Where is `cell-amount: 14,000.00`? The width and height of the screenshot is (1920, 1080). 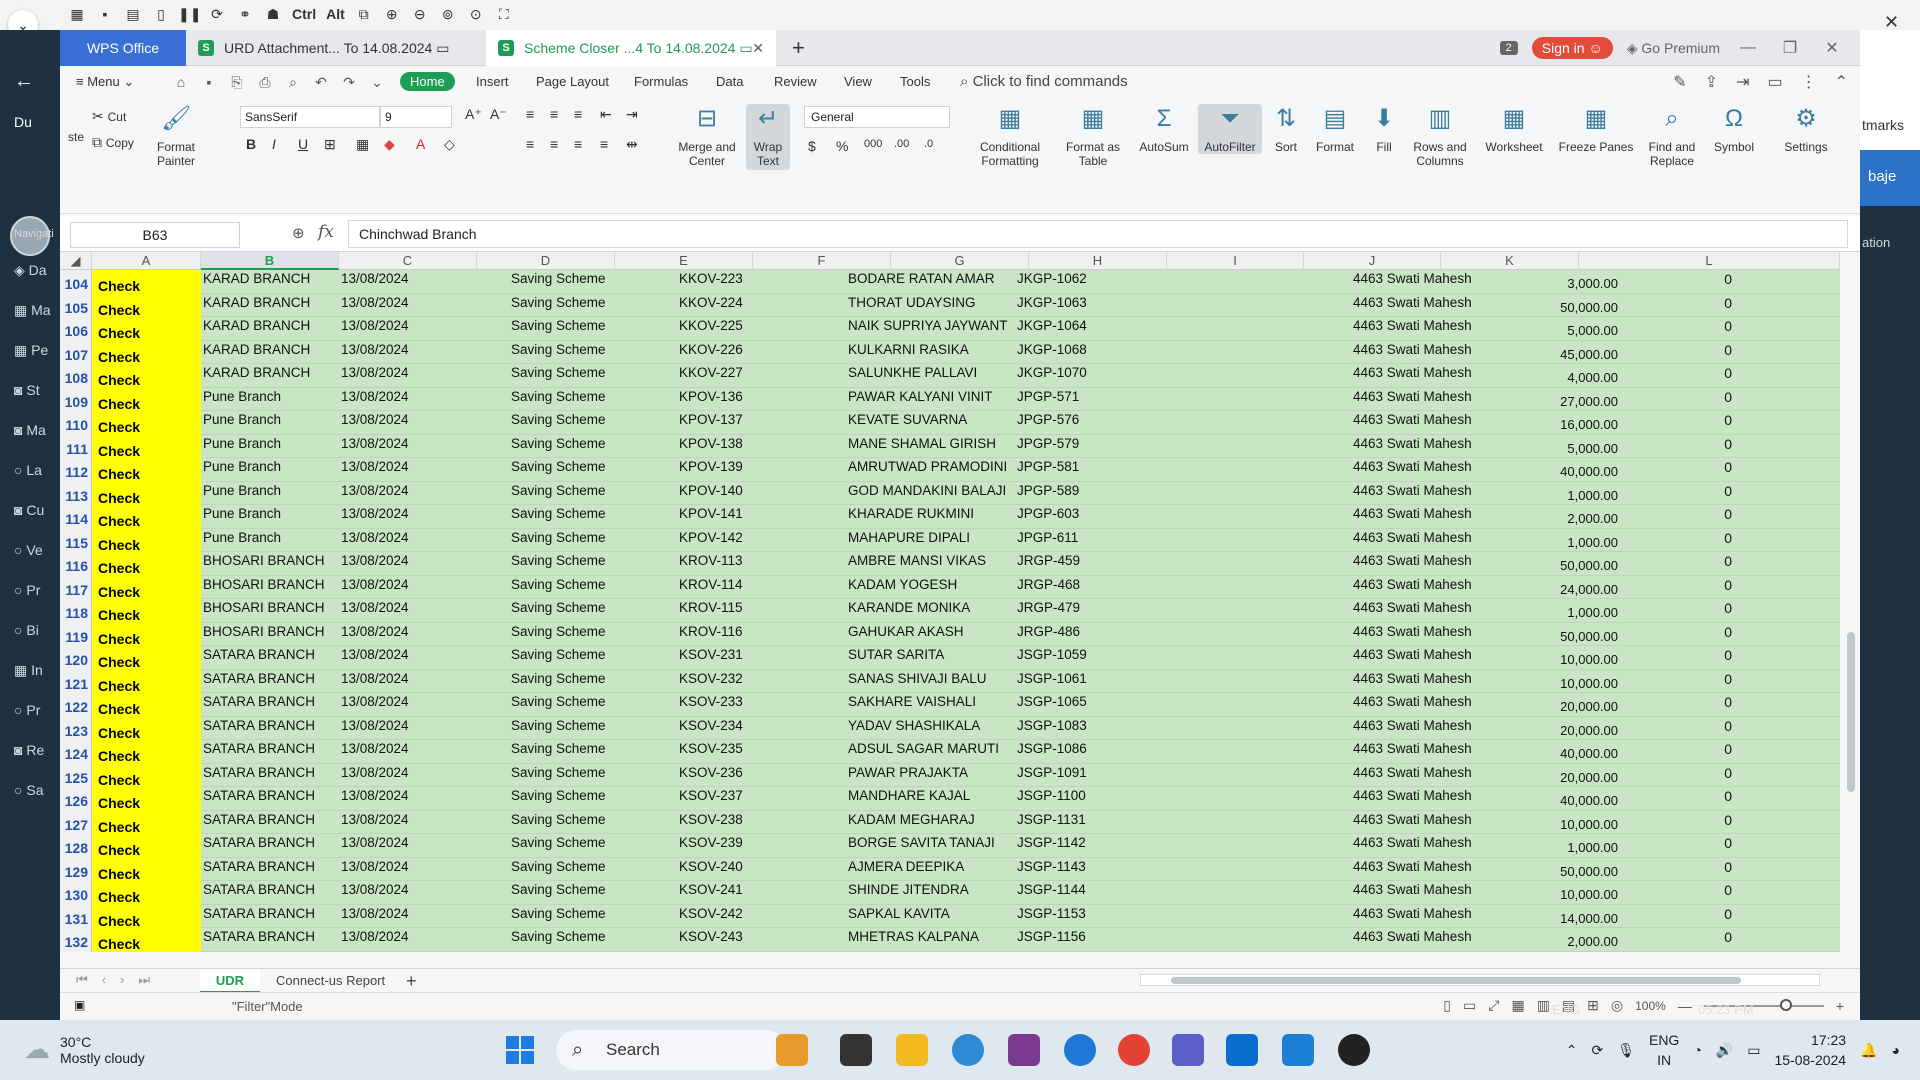 cell-amount: 14,000.00 is located at coordinates (1558, 917).